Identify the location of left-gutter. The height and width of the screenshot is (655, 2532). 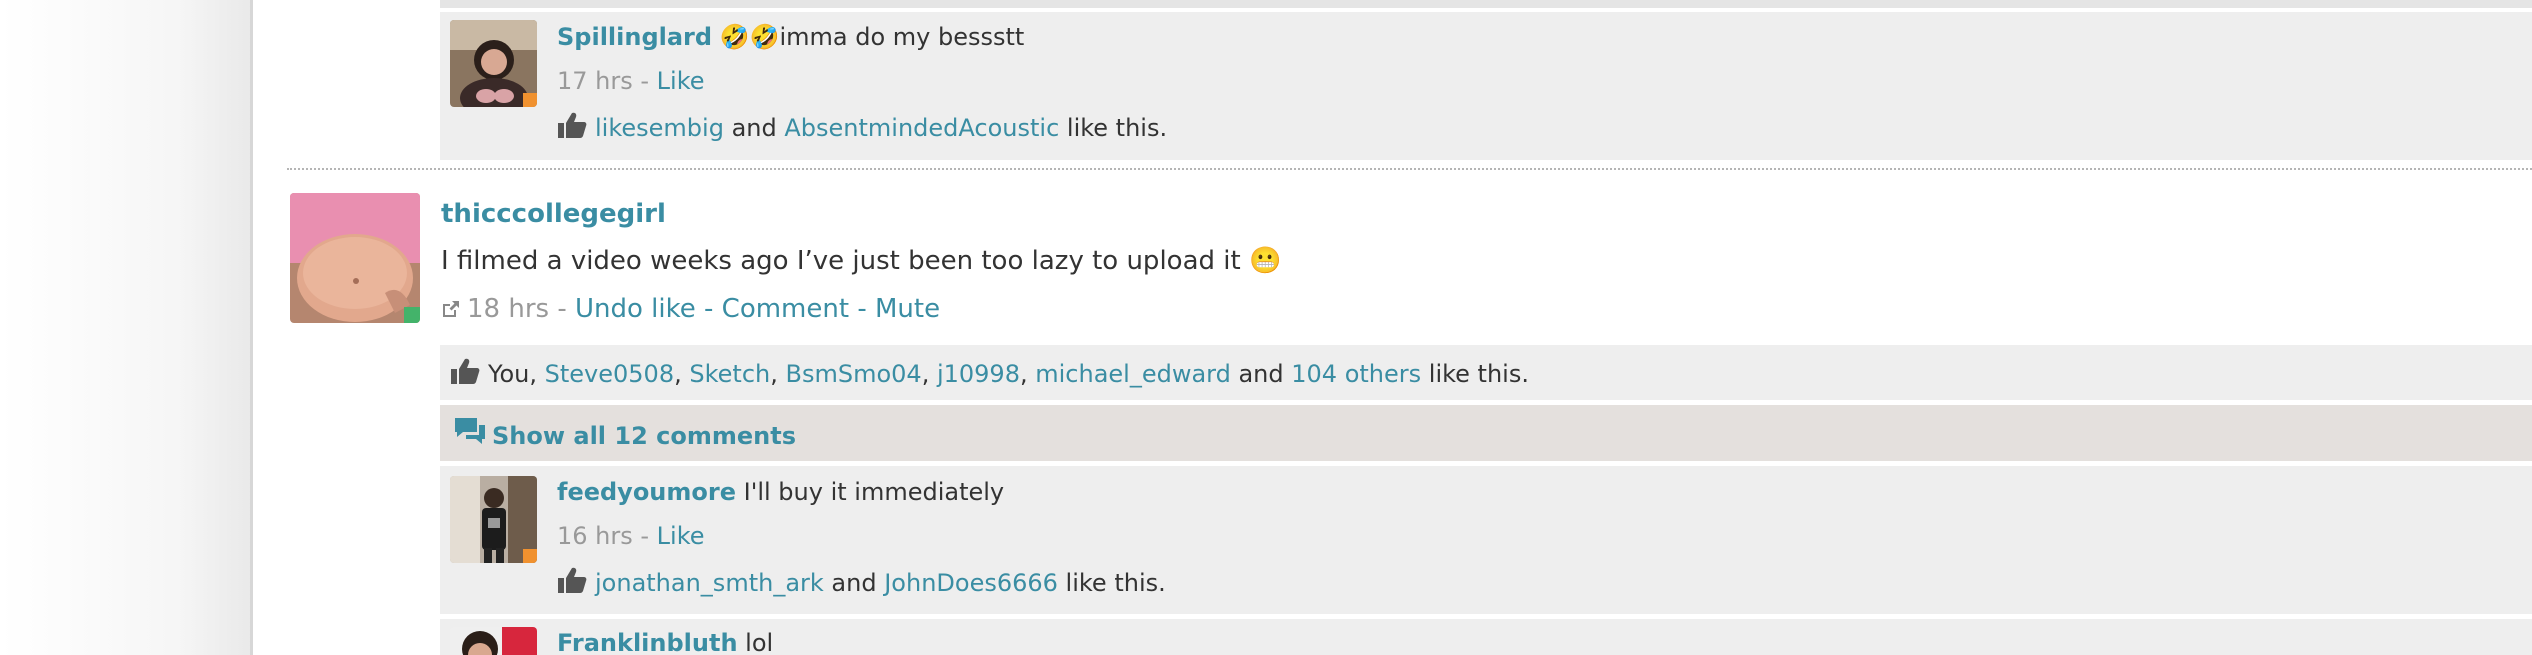
(126, 327).